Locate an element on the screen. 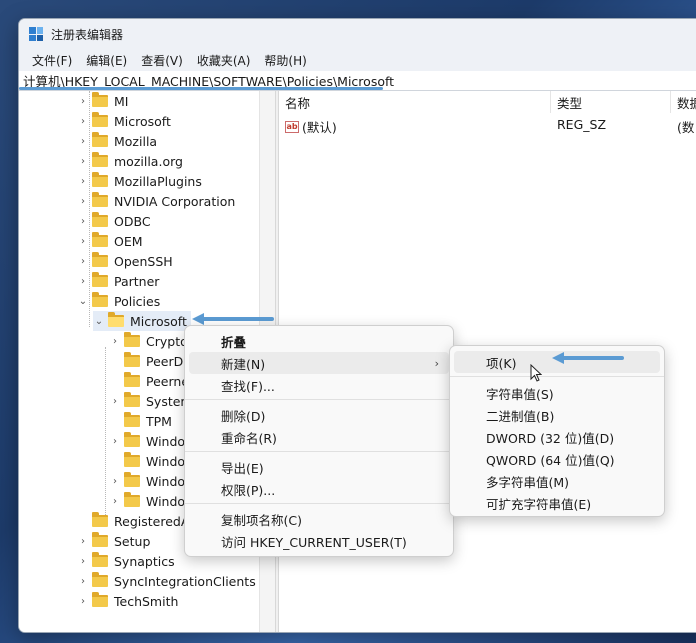 This screenshot has height=643, width=696. tree-item: › OpenSSH is located at coordinates (125, 261).